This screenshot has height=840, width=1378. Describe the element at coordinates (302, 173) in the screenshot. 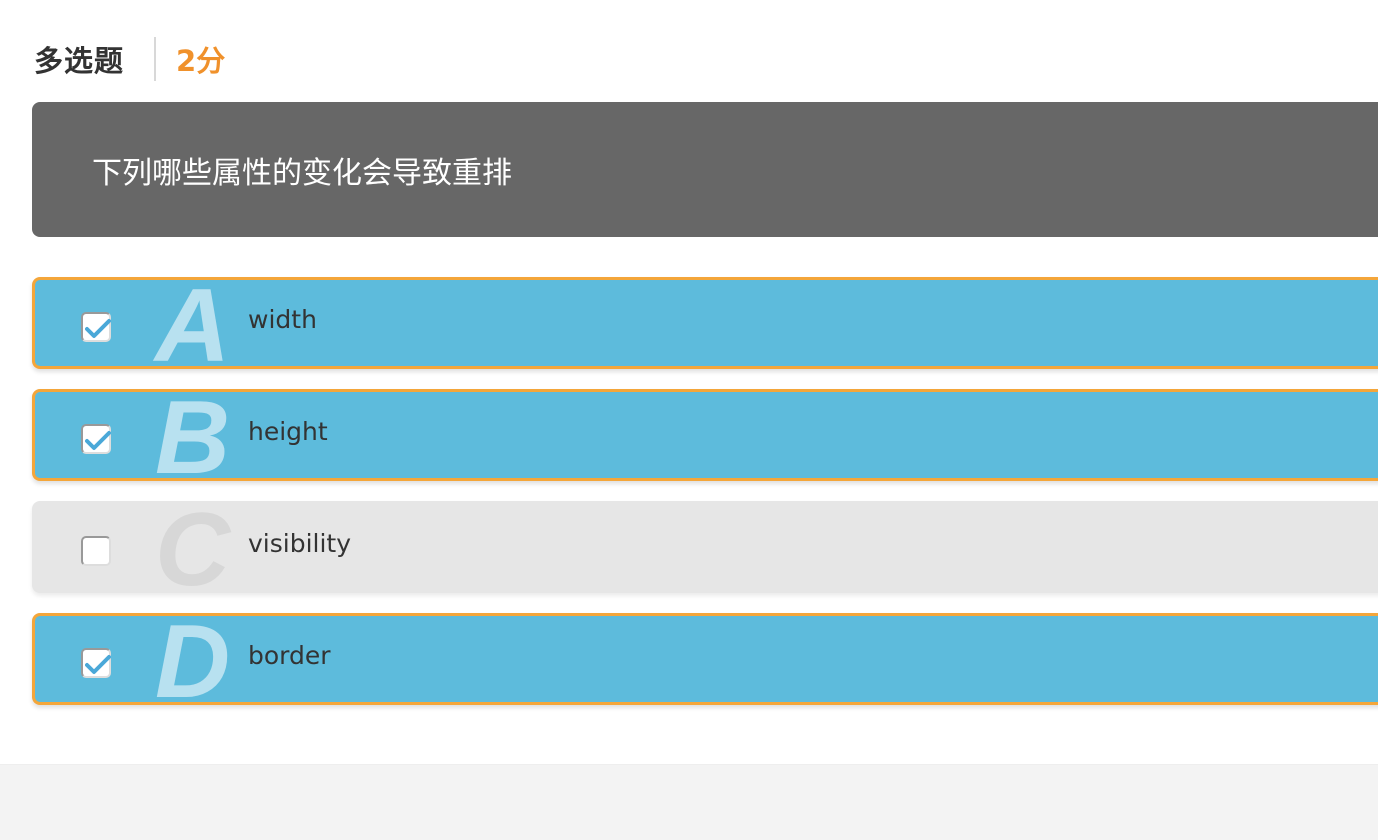

I see `question-text: 下列哪些属性的变化会导致重排` at that location.